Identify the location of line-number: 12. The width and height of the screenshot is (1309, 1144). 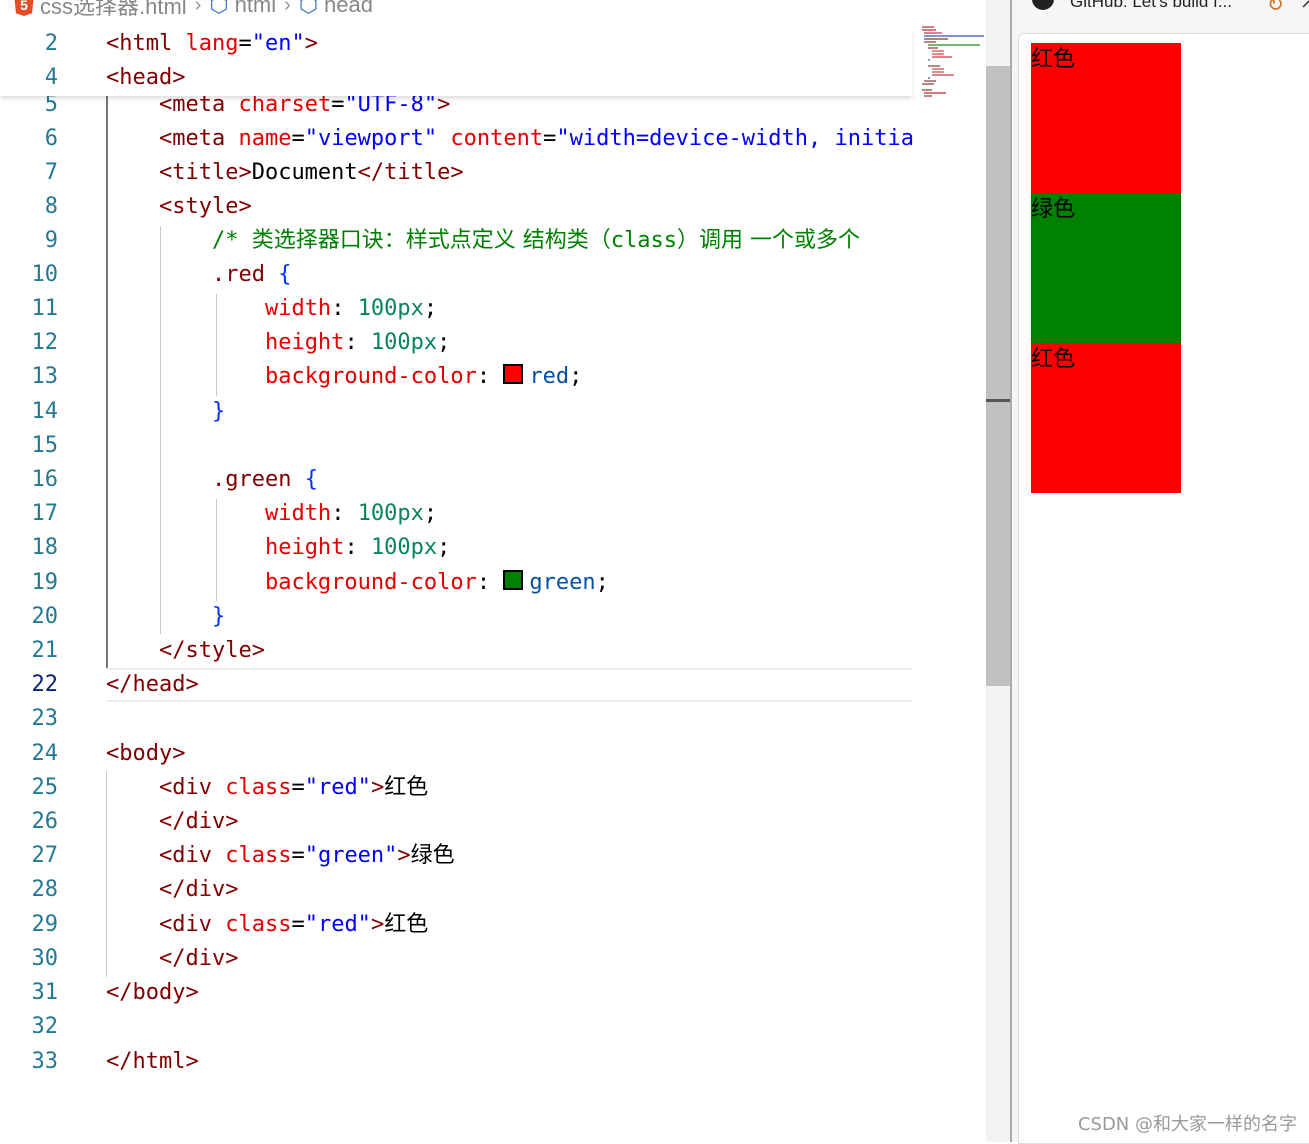
(45, 342).